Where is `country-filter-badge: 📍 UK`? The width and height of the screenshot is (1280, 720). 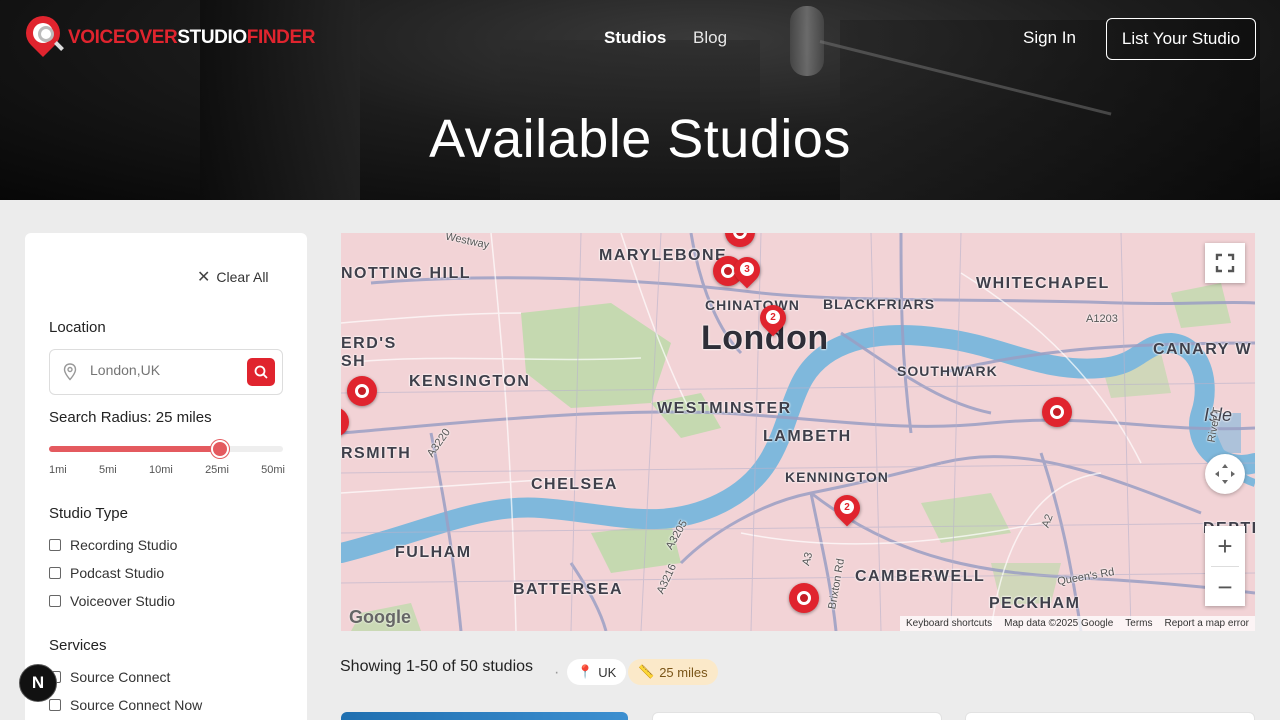 country-filter-badge: 📍 UK is located at coordinates (597, 672).